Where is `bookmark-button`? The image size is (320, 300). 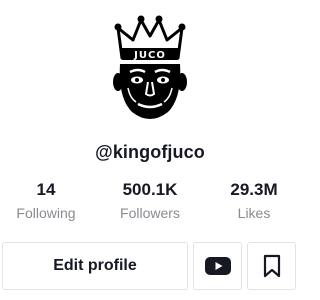
bookmark-button is located at coordinates (271, 266).